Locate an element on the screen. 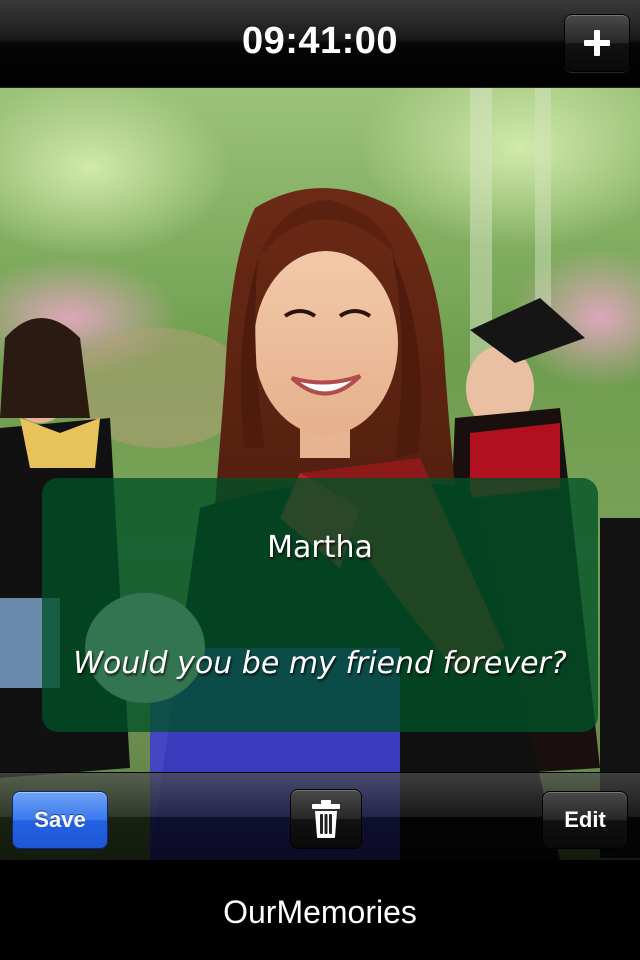  top-bar: 09:41:00 is located at coordinates (320, 44).